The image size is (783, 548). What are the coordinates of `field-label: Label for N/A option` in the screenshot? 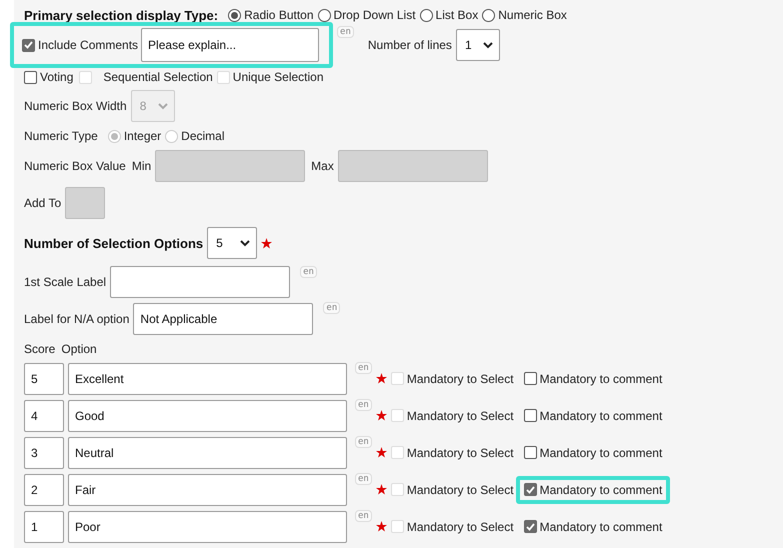 It's located at (77, 319).